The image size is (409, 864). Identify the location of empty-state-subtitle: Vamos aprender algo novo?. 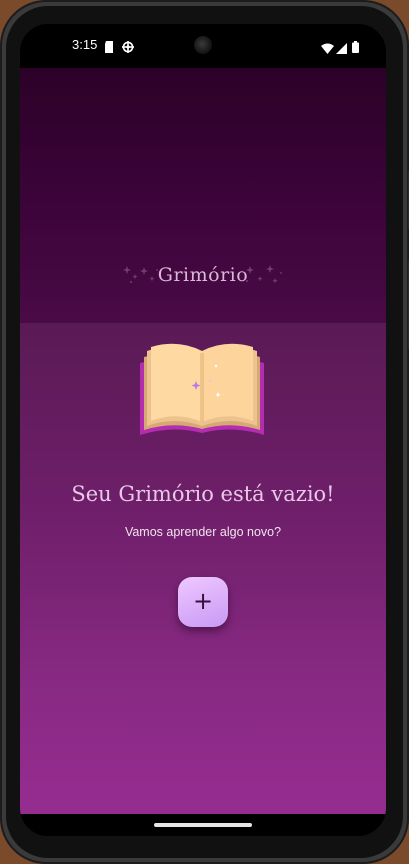
(203, 532).